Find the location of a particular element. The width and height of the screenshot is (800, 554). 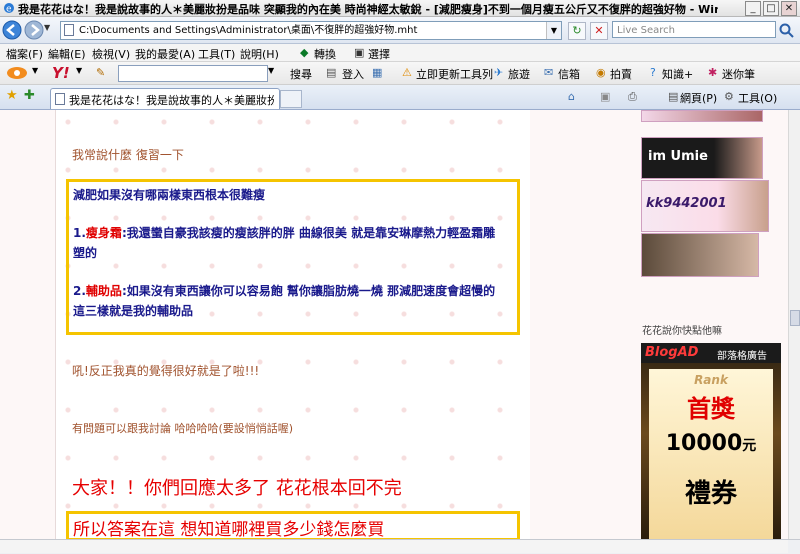

eye-icon is located at coordinates (17, 73).